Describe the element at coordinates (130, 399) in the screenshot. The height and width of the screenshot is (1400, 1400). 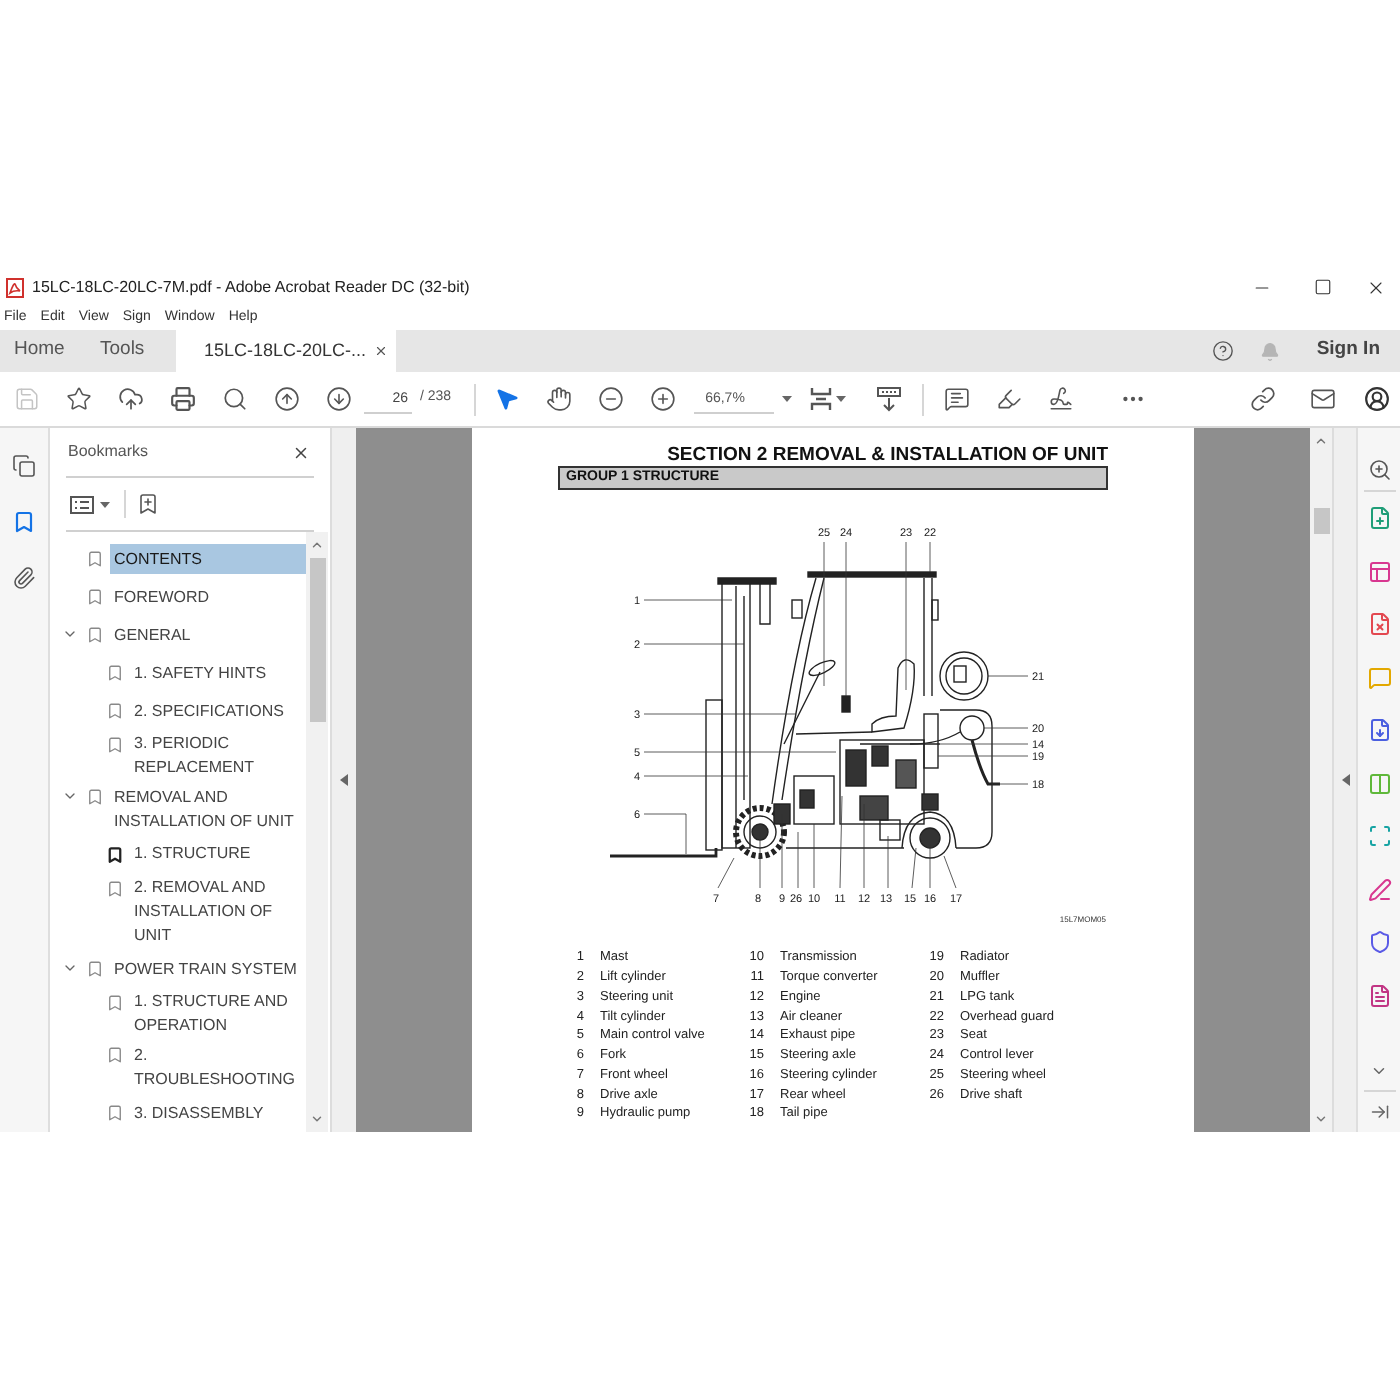
I see `cloud-upload-icon` at that location.